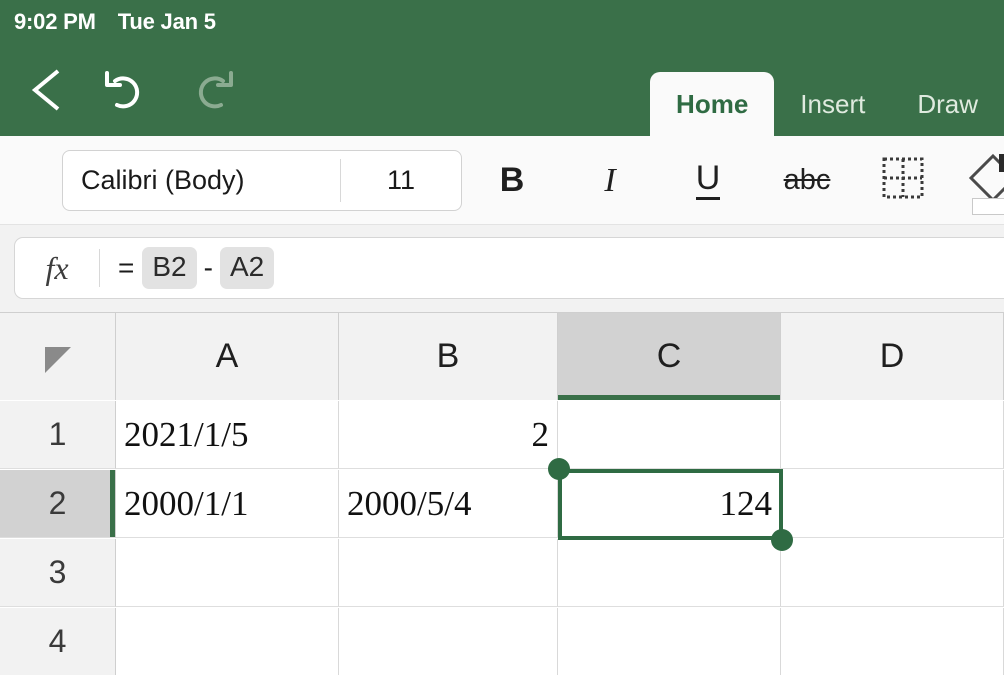 Image resolution: width=1004 pixels, height=675 pixels. What do you see at coordinates (126, 267) in the screenshot?
I see `formula-equals: =` at bounding box center [126, 267].